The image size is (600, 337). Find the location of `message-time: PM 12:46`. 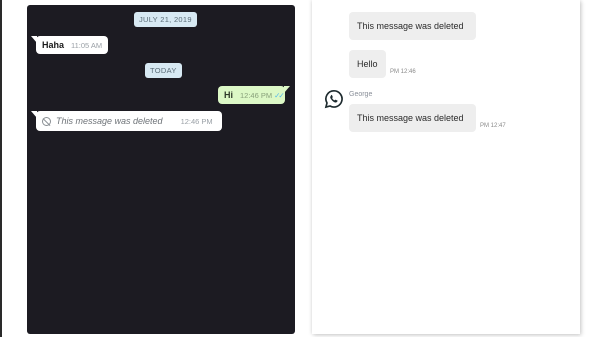

message-time: PM 12:46 is located at coordinates (403, 72).